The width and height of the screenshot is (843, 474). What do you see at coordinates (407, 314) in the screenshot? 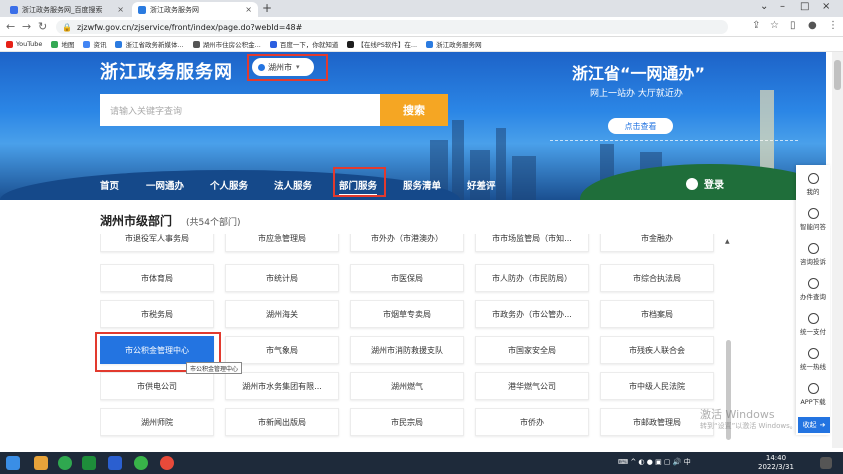
I see `department-item: 市烟草专卖局` at bounding box center [407, 314].